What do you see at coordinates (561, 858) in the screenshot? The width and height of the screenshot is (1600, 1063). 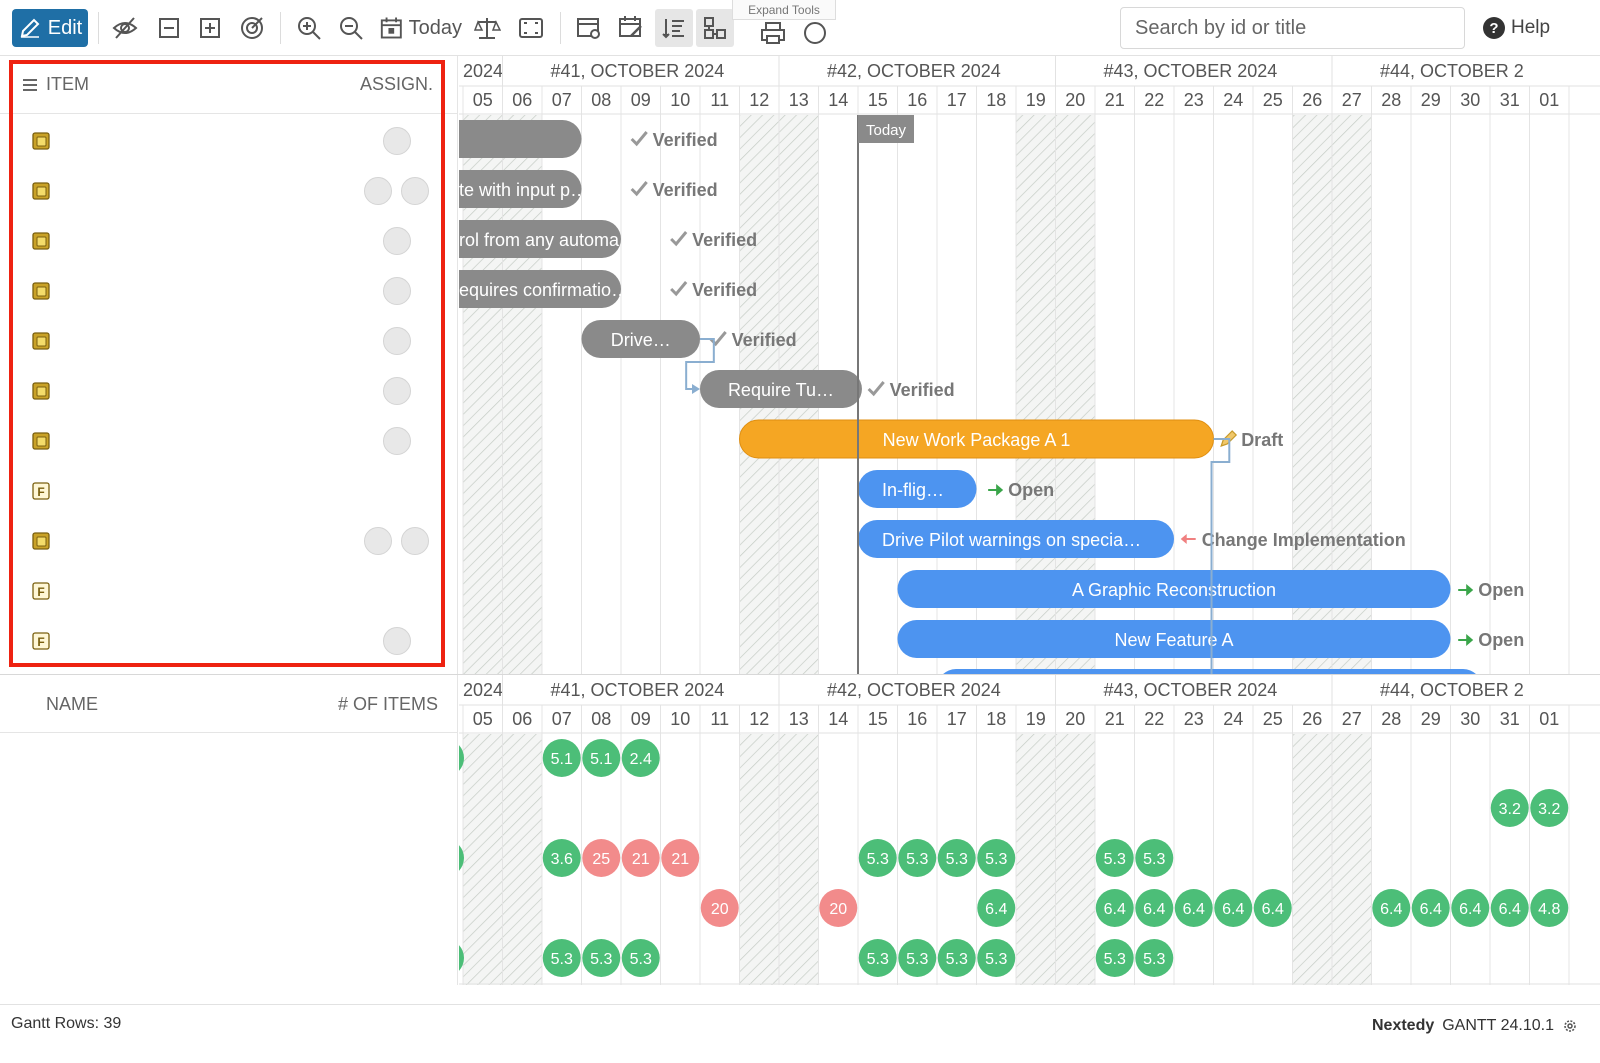 I see `load-bubble: 3.6` at bounding box center [561, 858].